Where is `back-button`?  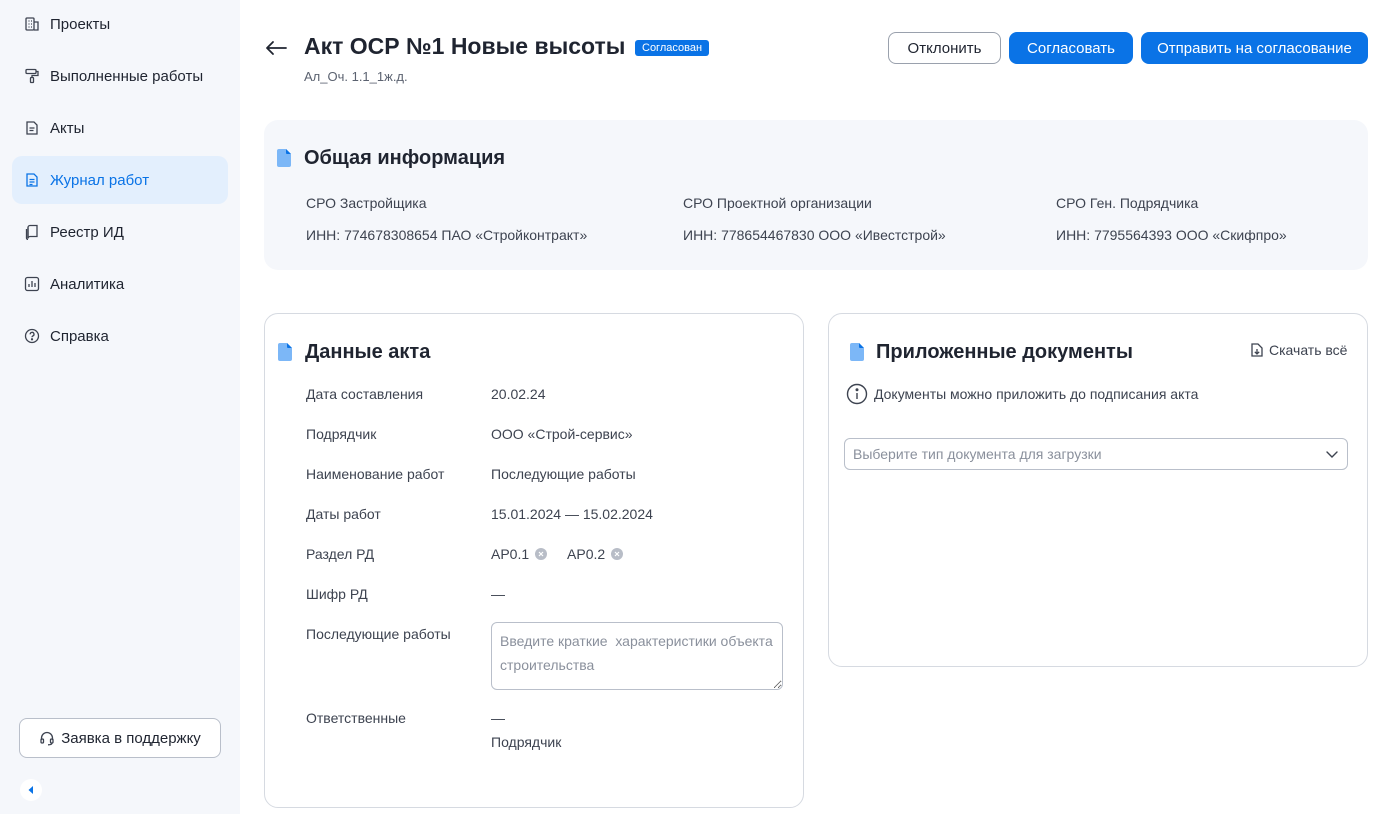 back-button is located at coordinates (276, 48).